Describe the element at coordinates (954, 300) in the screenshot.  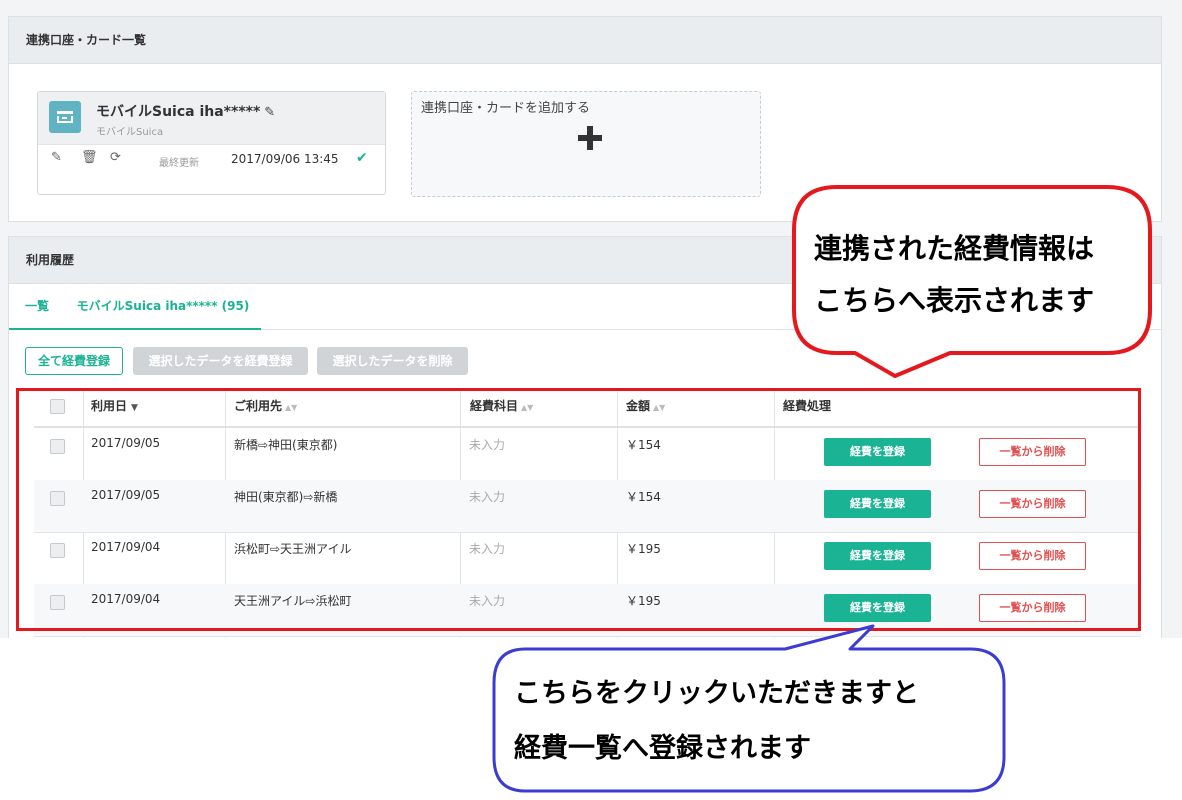
I see `annotation-top-line2: こちらへ表示されます` at that location.